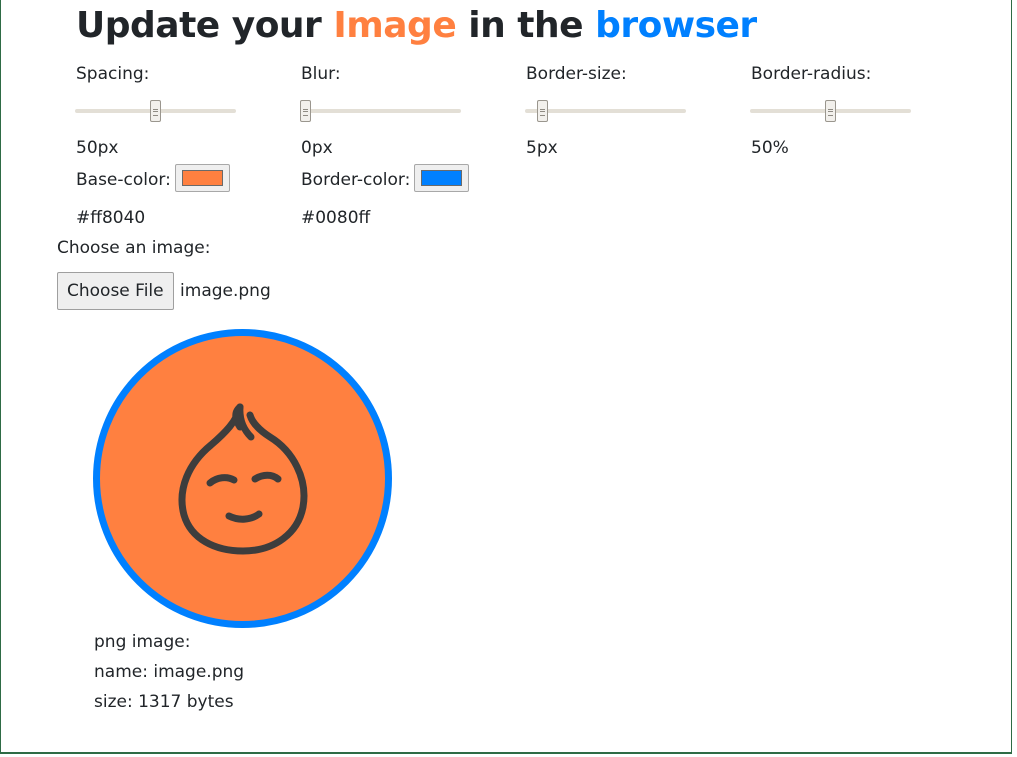  What do you see at coordinates (142, 642) in the screenshot?
I see `image-type-text: png image:` at bounding box center [142, 642].